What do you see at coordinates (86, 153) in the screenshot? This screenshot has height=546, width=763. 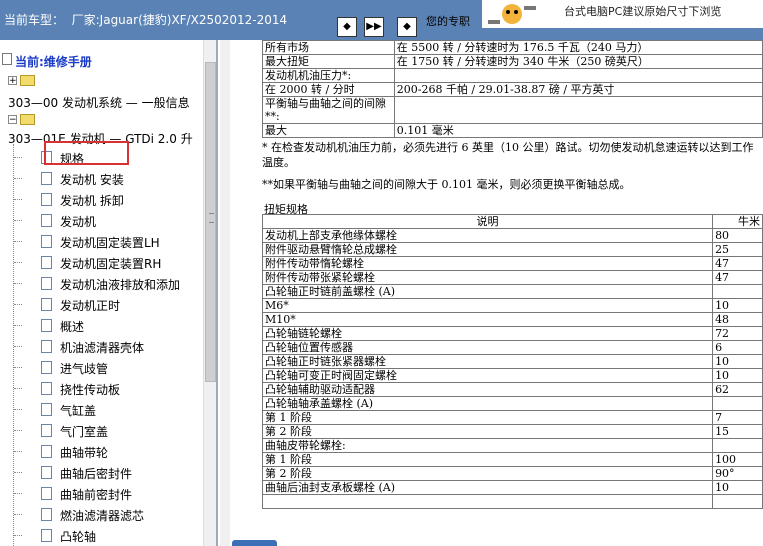 I see `selection-highlight` at bounding box center [86, 153].